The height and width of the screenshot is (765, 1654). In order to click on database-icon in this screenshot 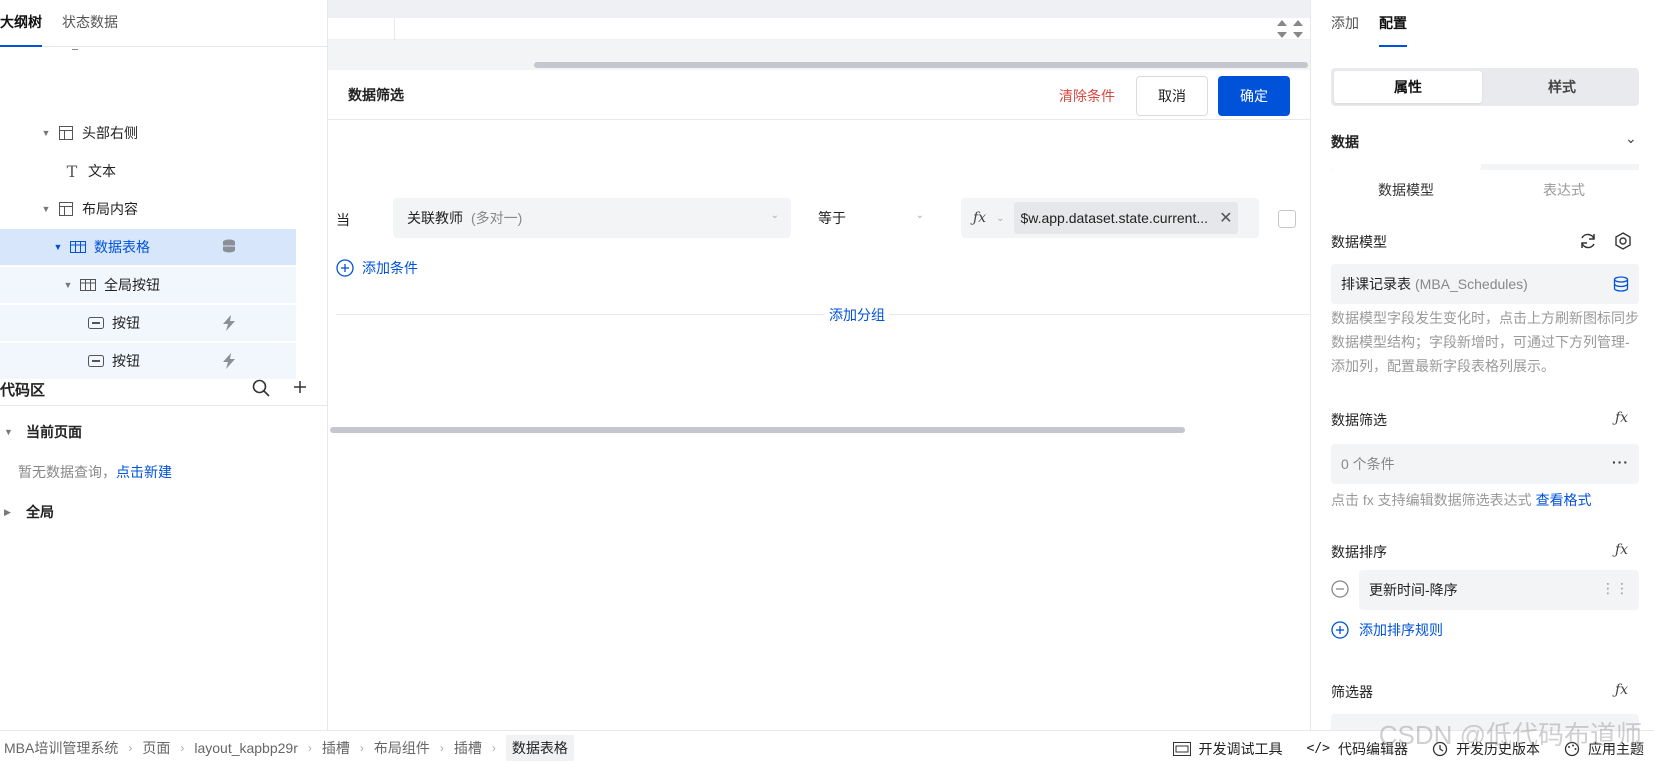, I will do `click(229, 247)`.